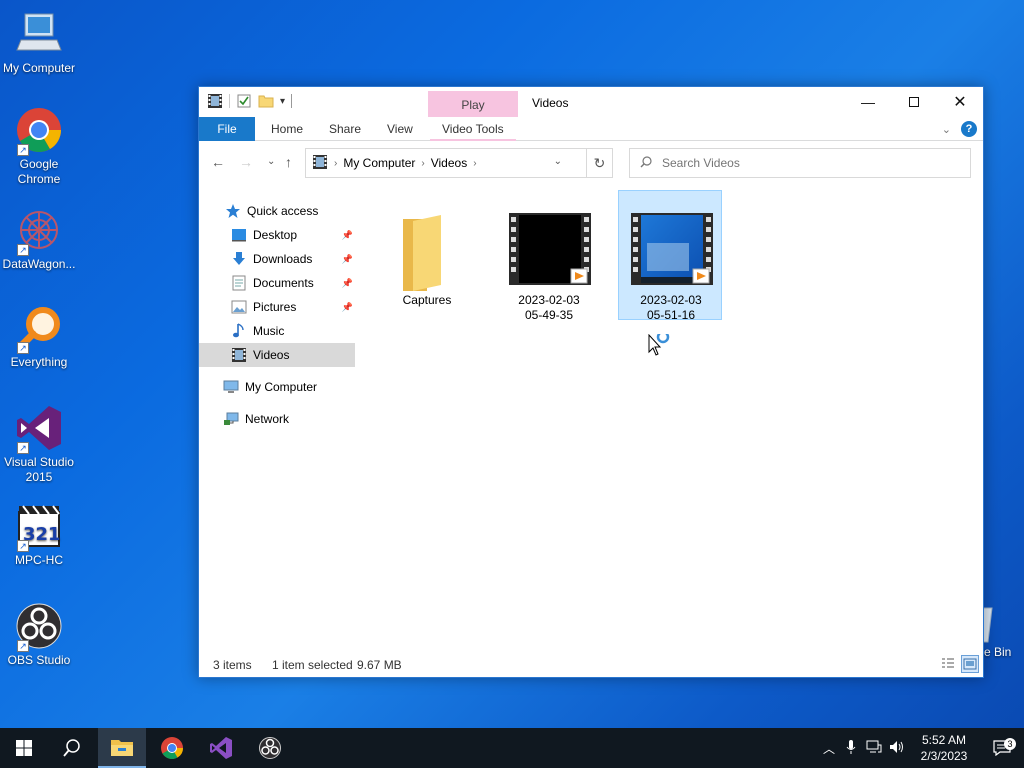 The image size is (1024, 768). What do you see at coordinates (287, 129) in the screenshot?
I see `tab-home: Home` at bounding box center [287, 129].